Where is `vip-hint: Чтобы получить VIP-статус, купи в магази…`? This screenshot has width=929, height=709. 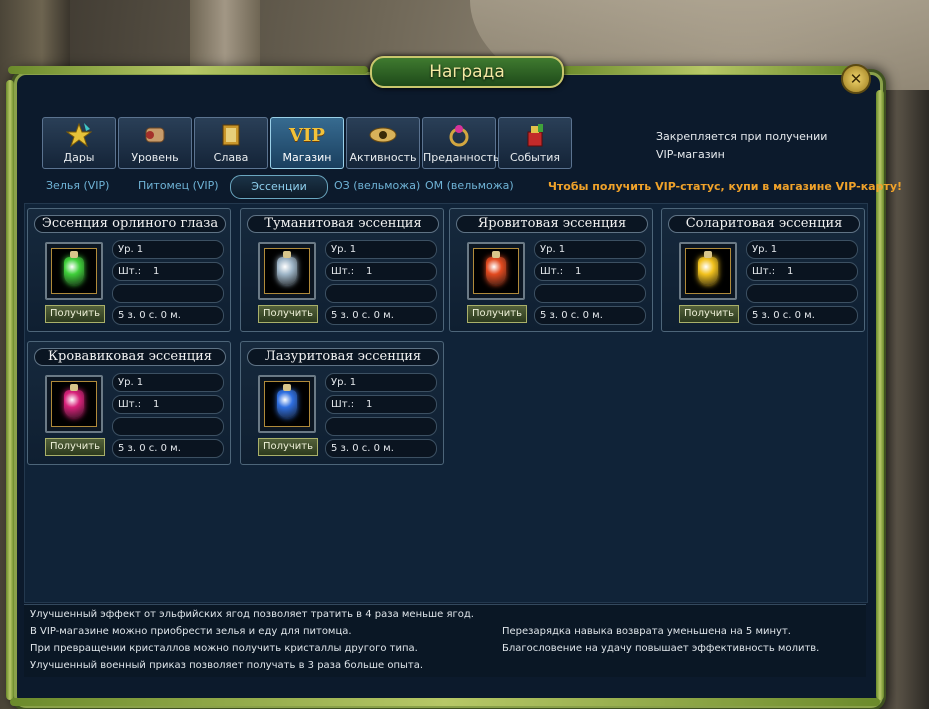
vip-hint: Чтобы получить VIP-статус, купи в магази… is located at coordinates (725, 186).